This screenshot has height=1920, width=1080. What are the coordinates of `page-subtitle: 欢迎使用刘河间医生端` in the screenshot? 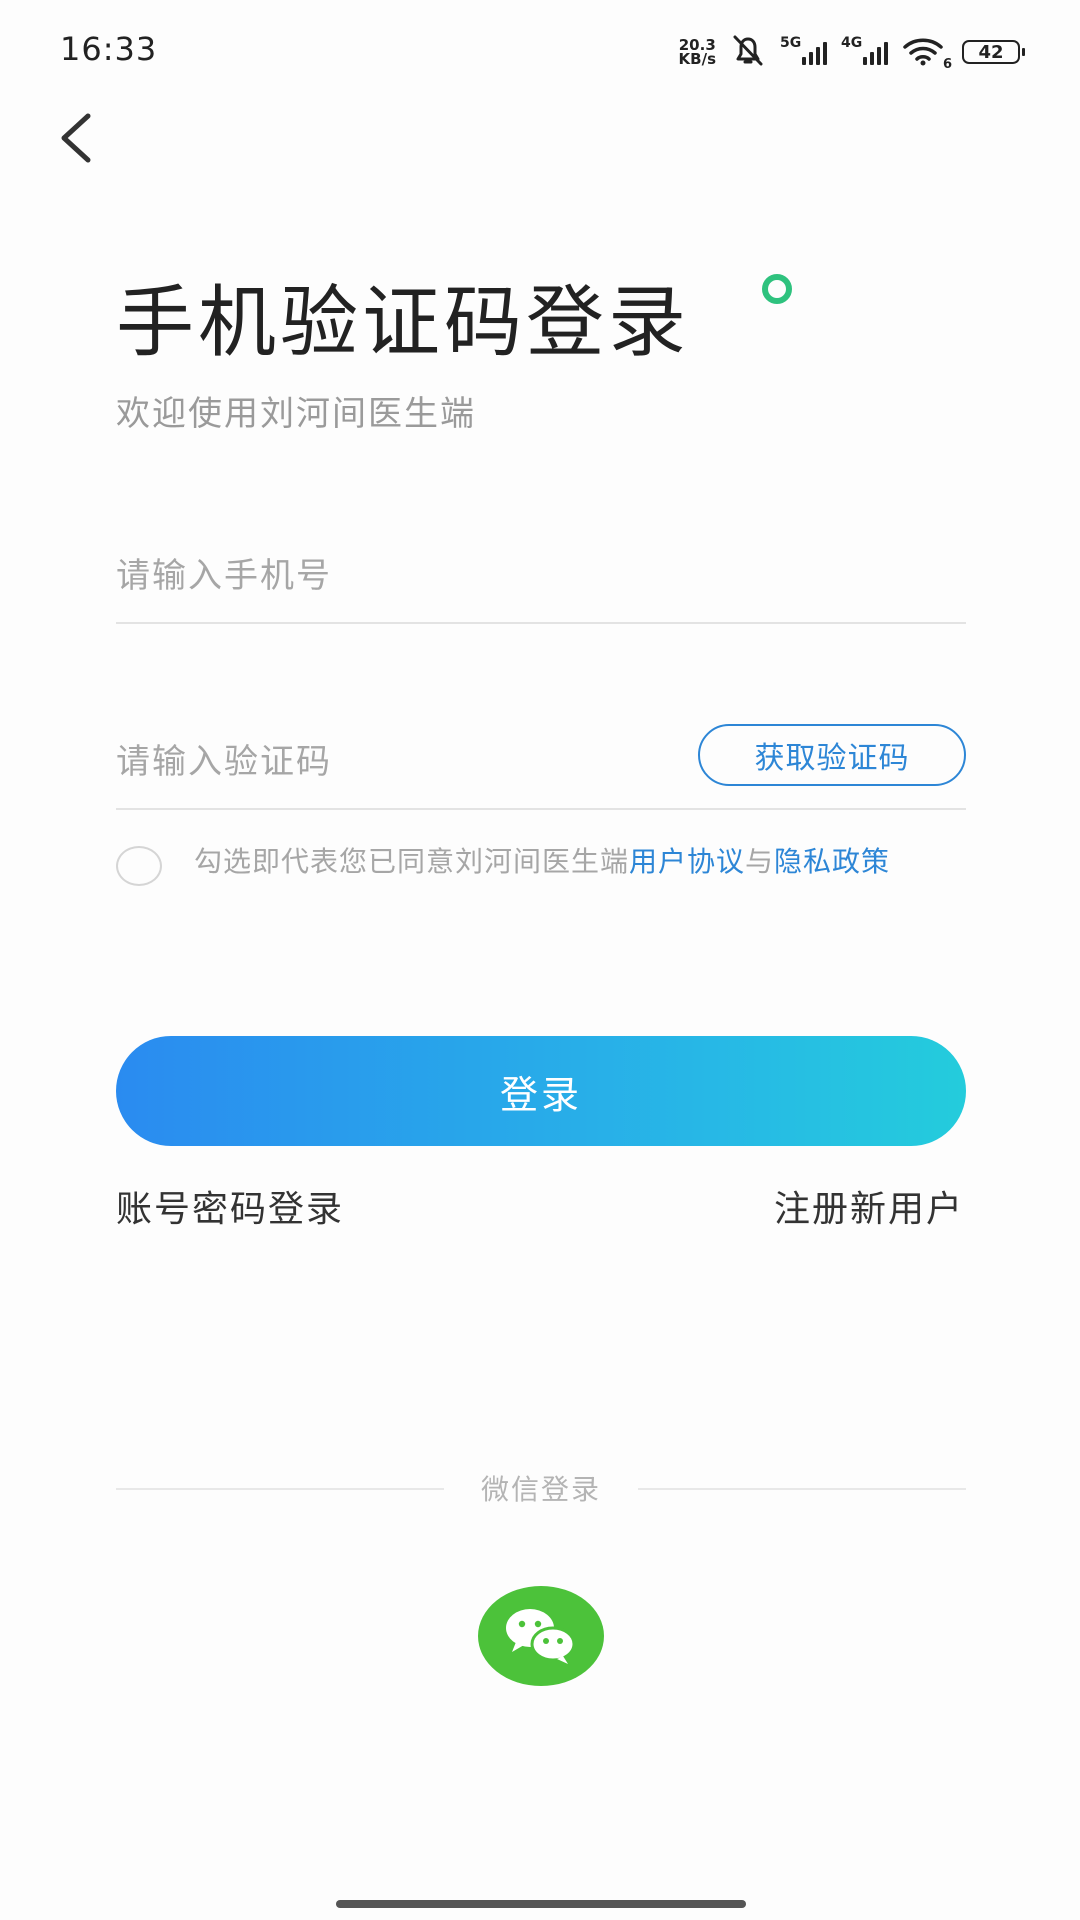 It's located at (296, 414).